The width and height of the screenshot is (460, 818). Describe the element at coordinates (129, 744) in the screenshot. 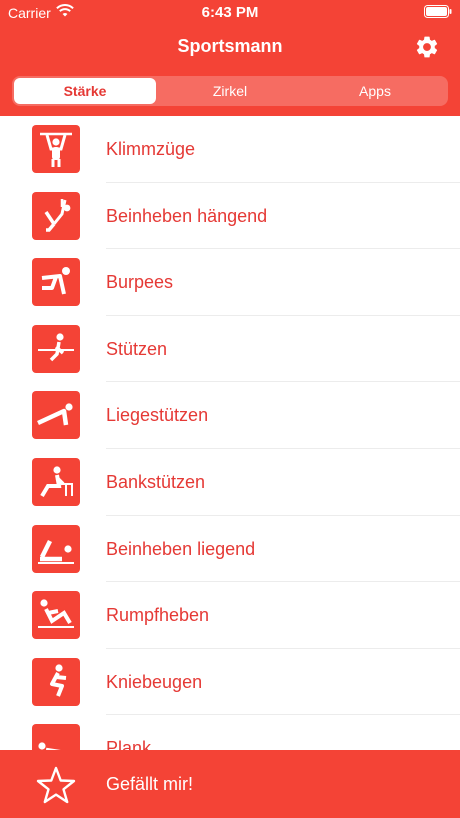

I see `list-item-label: Plank` at that location.